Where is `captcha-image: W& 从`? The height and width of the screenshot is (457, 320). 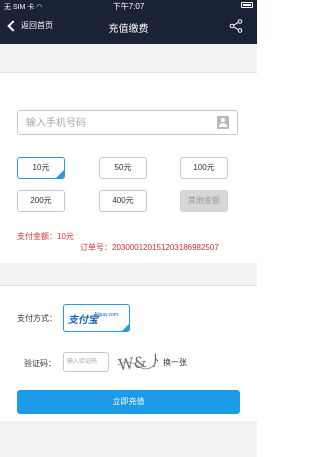
captcha-image: W& 从 is located at coordinates (137, 362).